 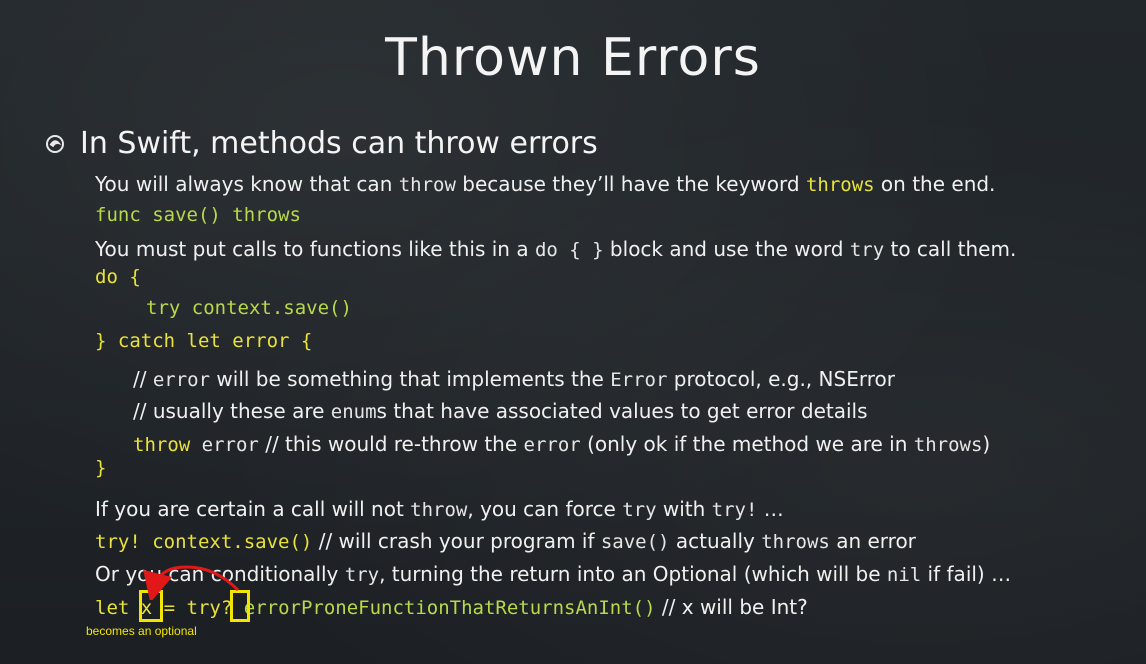 What do you see at coordinates (55, 144) in the screenshot?
I see `swirl-bullet-icon` at bounding box center [55, 144].